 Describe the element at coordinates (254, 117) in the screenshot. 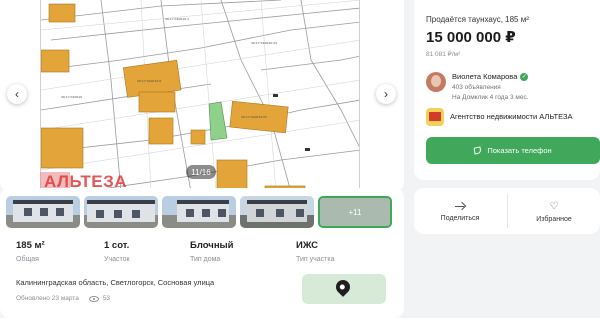

I see `svg-text: 39:17:010010:55` at that location.